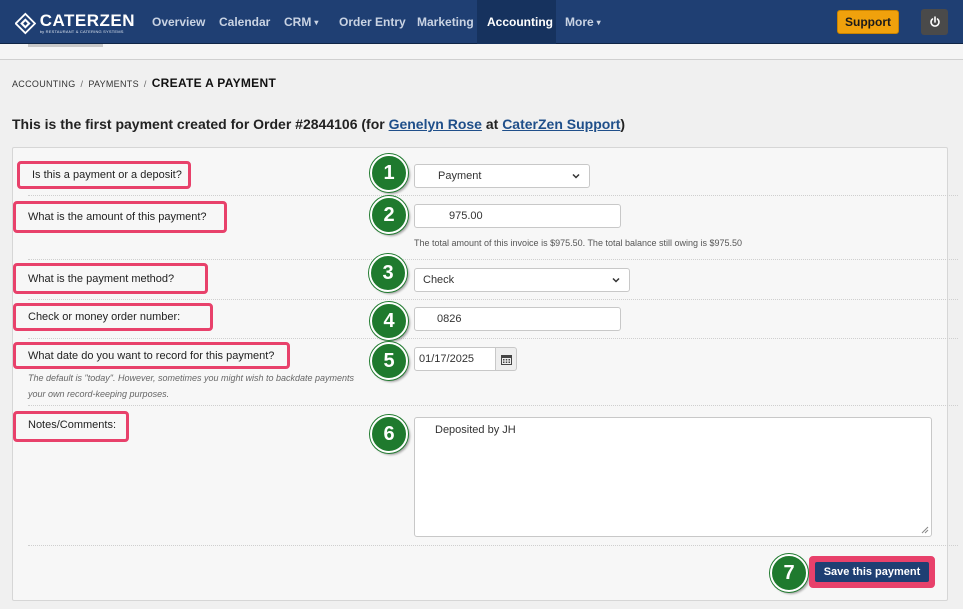 The width and height of the screenshot is (963, 609). I want to click on step-badge-7: 7, so click(789, 573).